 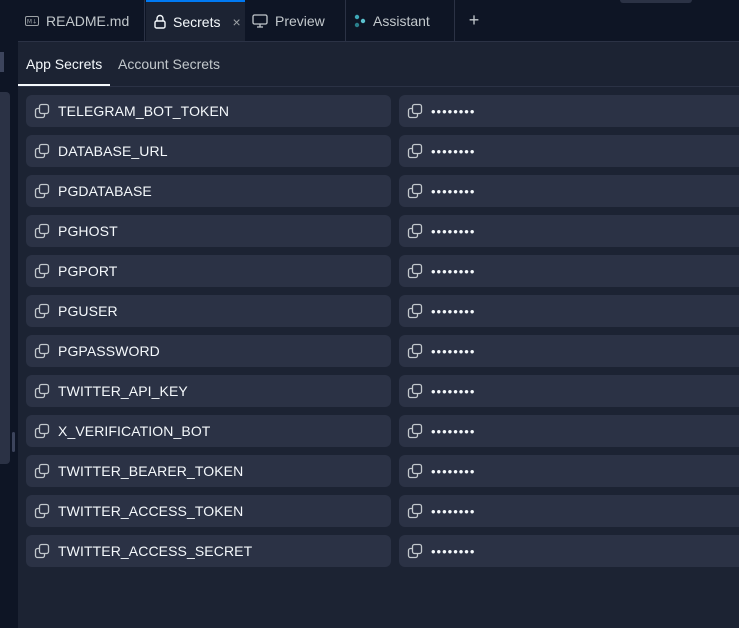 I want to click on secret-key: X_VERIFICATION_BOT, so click(x=134, y=431).